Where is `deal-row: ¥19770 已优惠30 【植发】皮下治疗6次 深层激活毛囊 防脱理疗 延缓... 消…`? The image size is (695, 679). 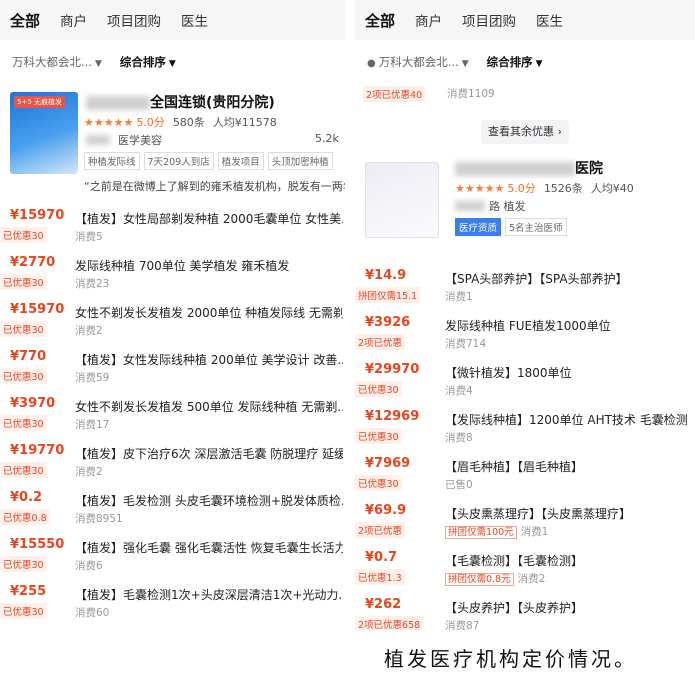 deal-row: ¥19770 已优惠30 【植发】皮下治疗6次 深层激活毛囊 防脱理疗 延缓... 消… is located at coordinates (172, 462).